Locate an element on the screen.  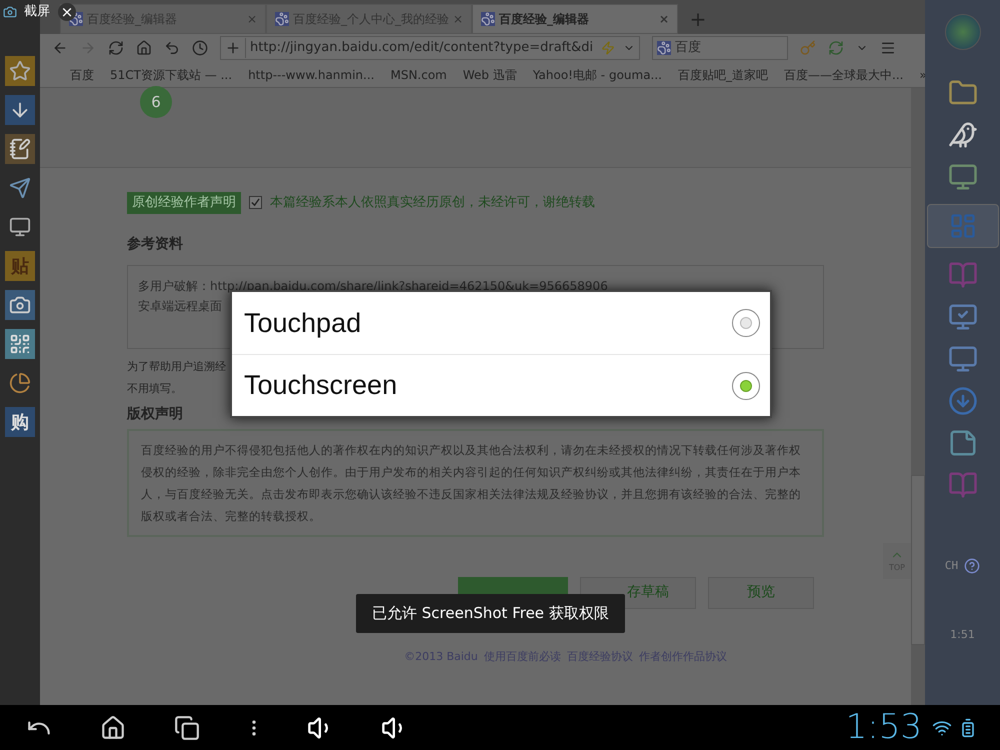
taskbar-clock: 1:51 is located at coordinates (962, 634).